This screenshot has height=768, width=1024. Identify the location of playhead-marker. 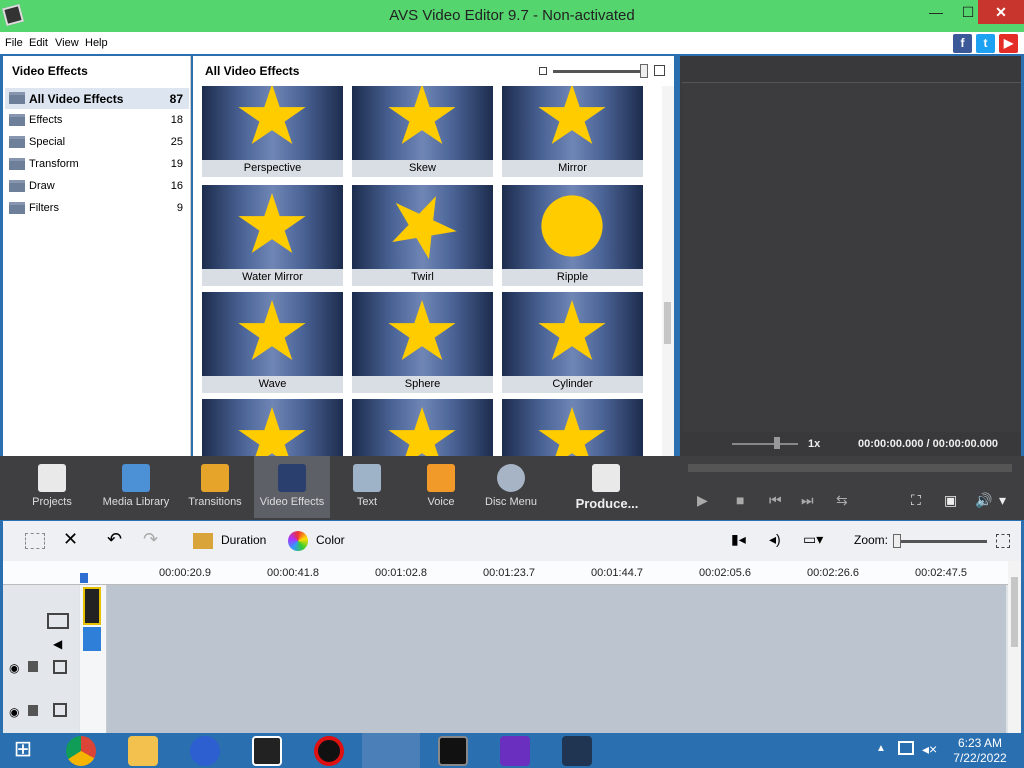
(84, 578).